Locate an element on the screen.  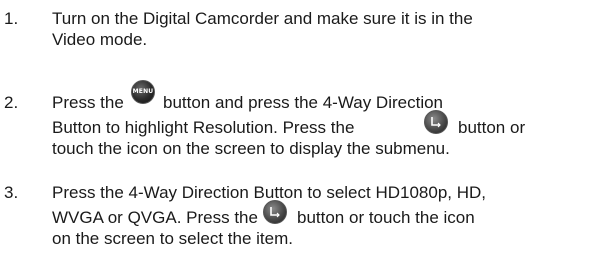
step-text-line: WVGA or QVGA. Press the is located at coordinates (155, 217).